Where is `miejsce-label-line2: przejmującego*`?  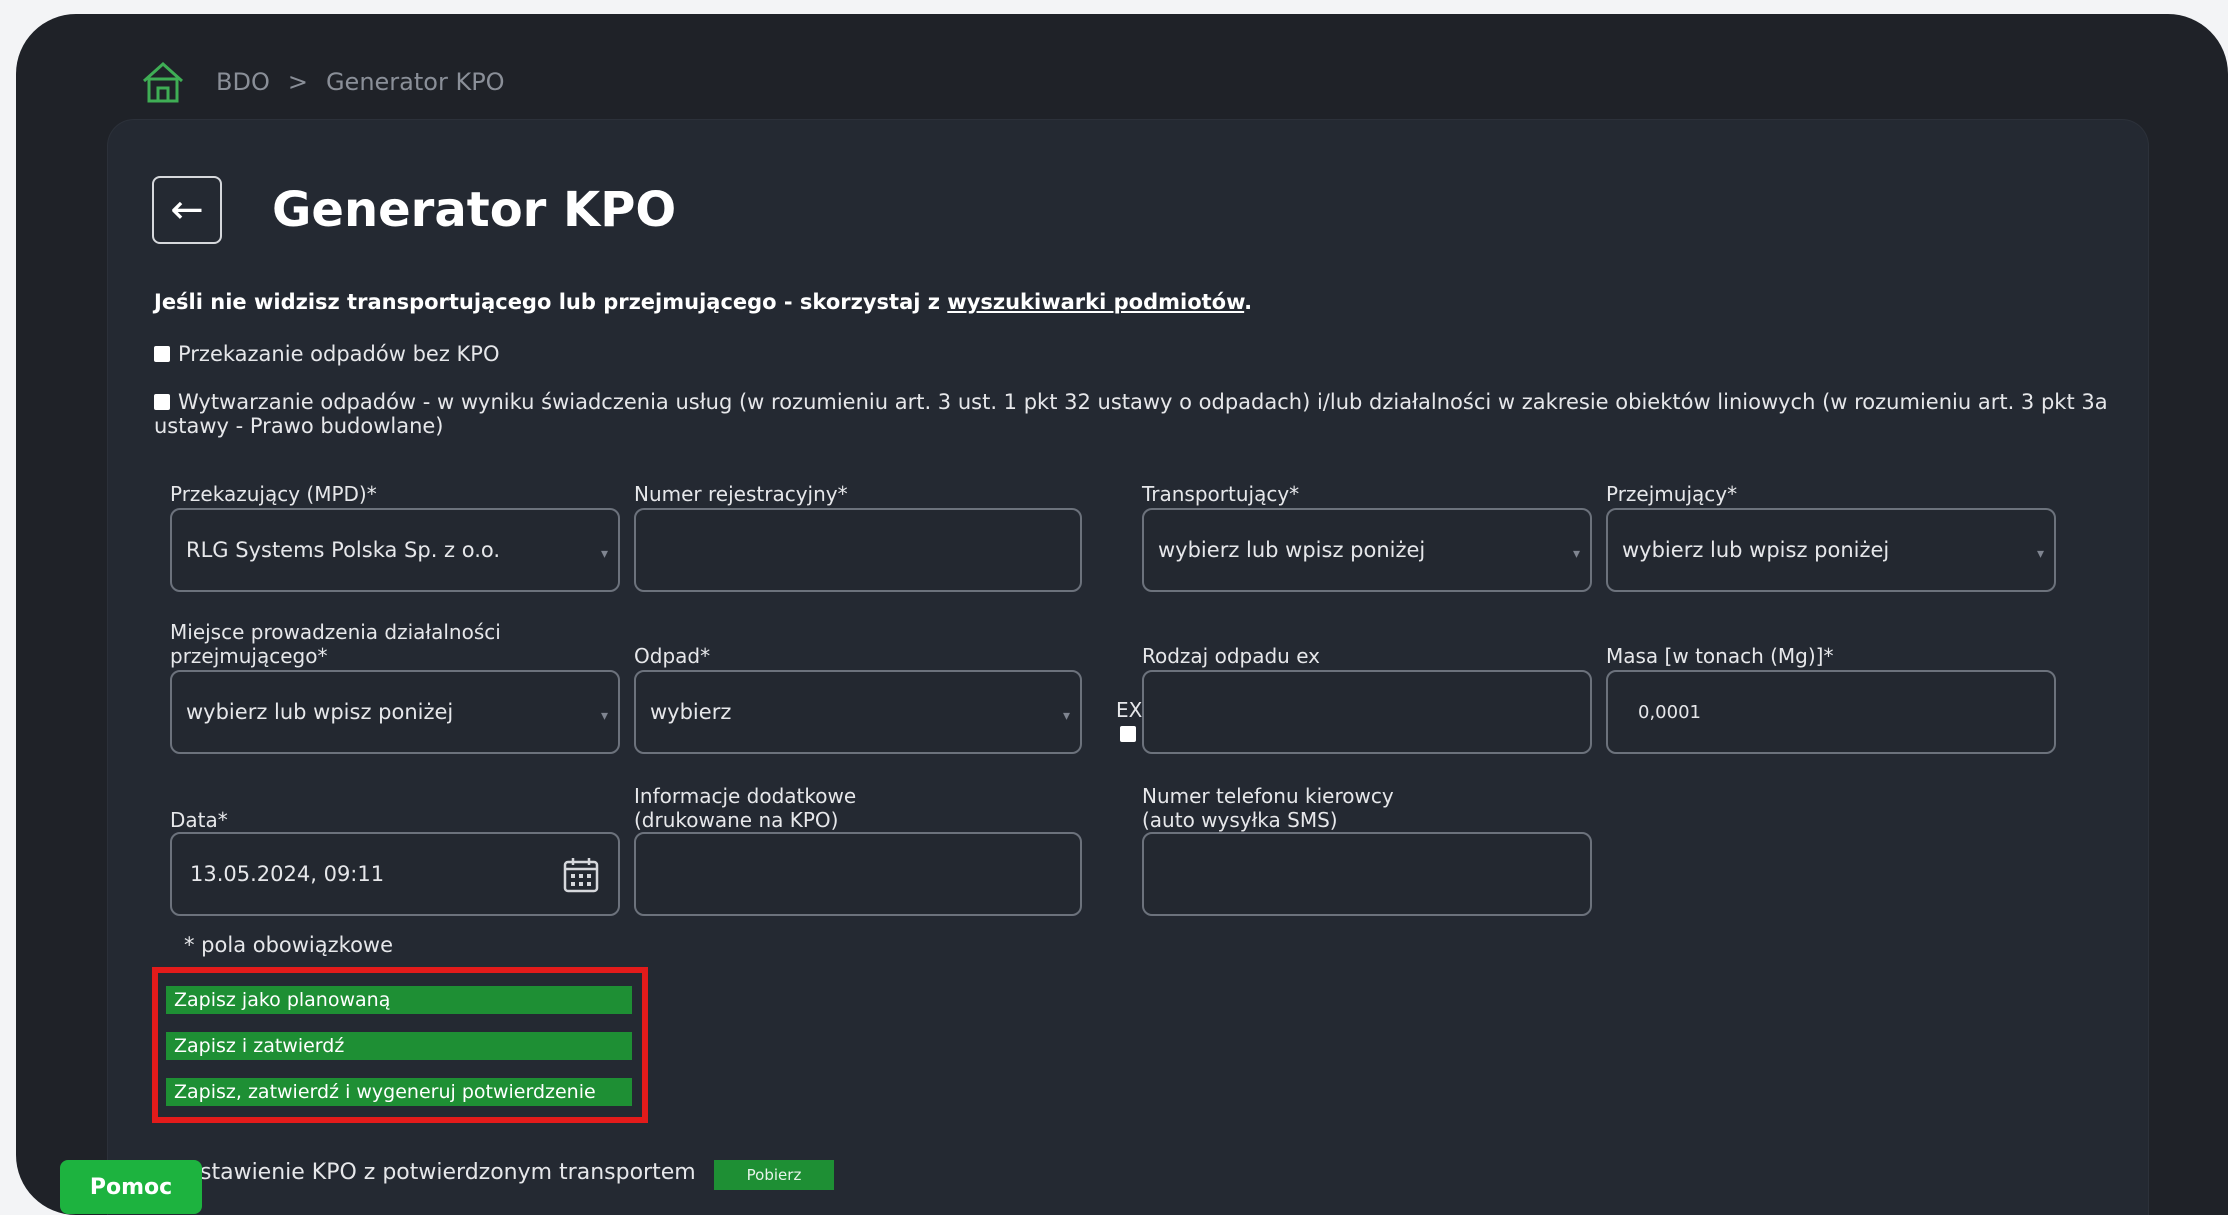
miejsce-label-line2: przejmującego* is located at coordinates (249, 656).